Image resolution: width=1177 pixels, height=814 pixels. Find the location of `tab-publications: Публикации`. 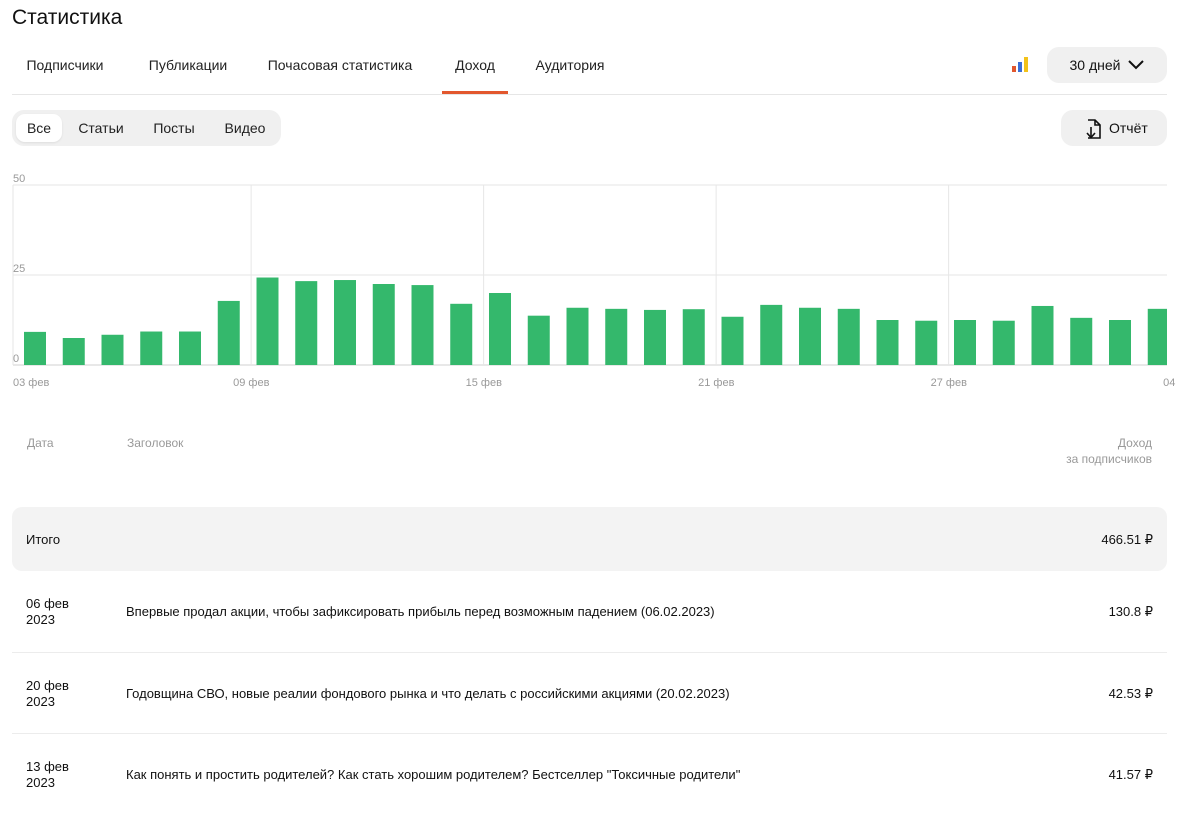

tab-publications: Публикации is located at coordinates (188, 69).